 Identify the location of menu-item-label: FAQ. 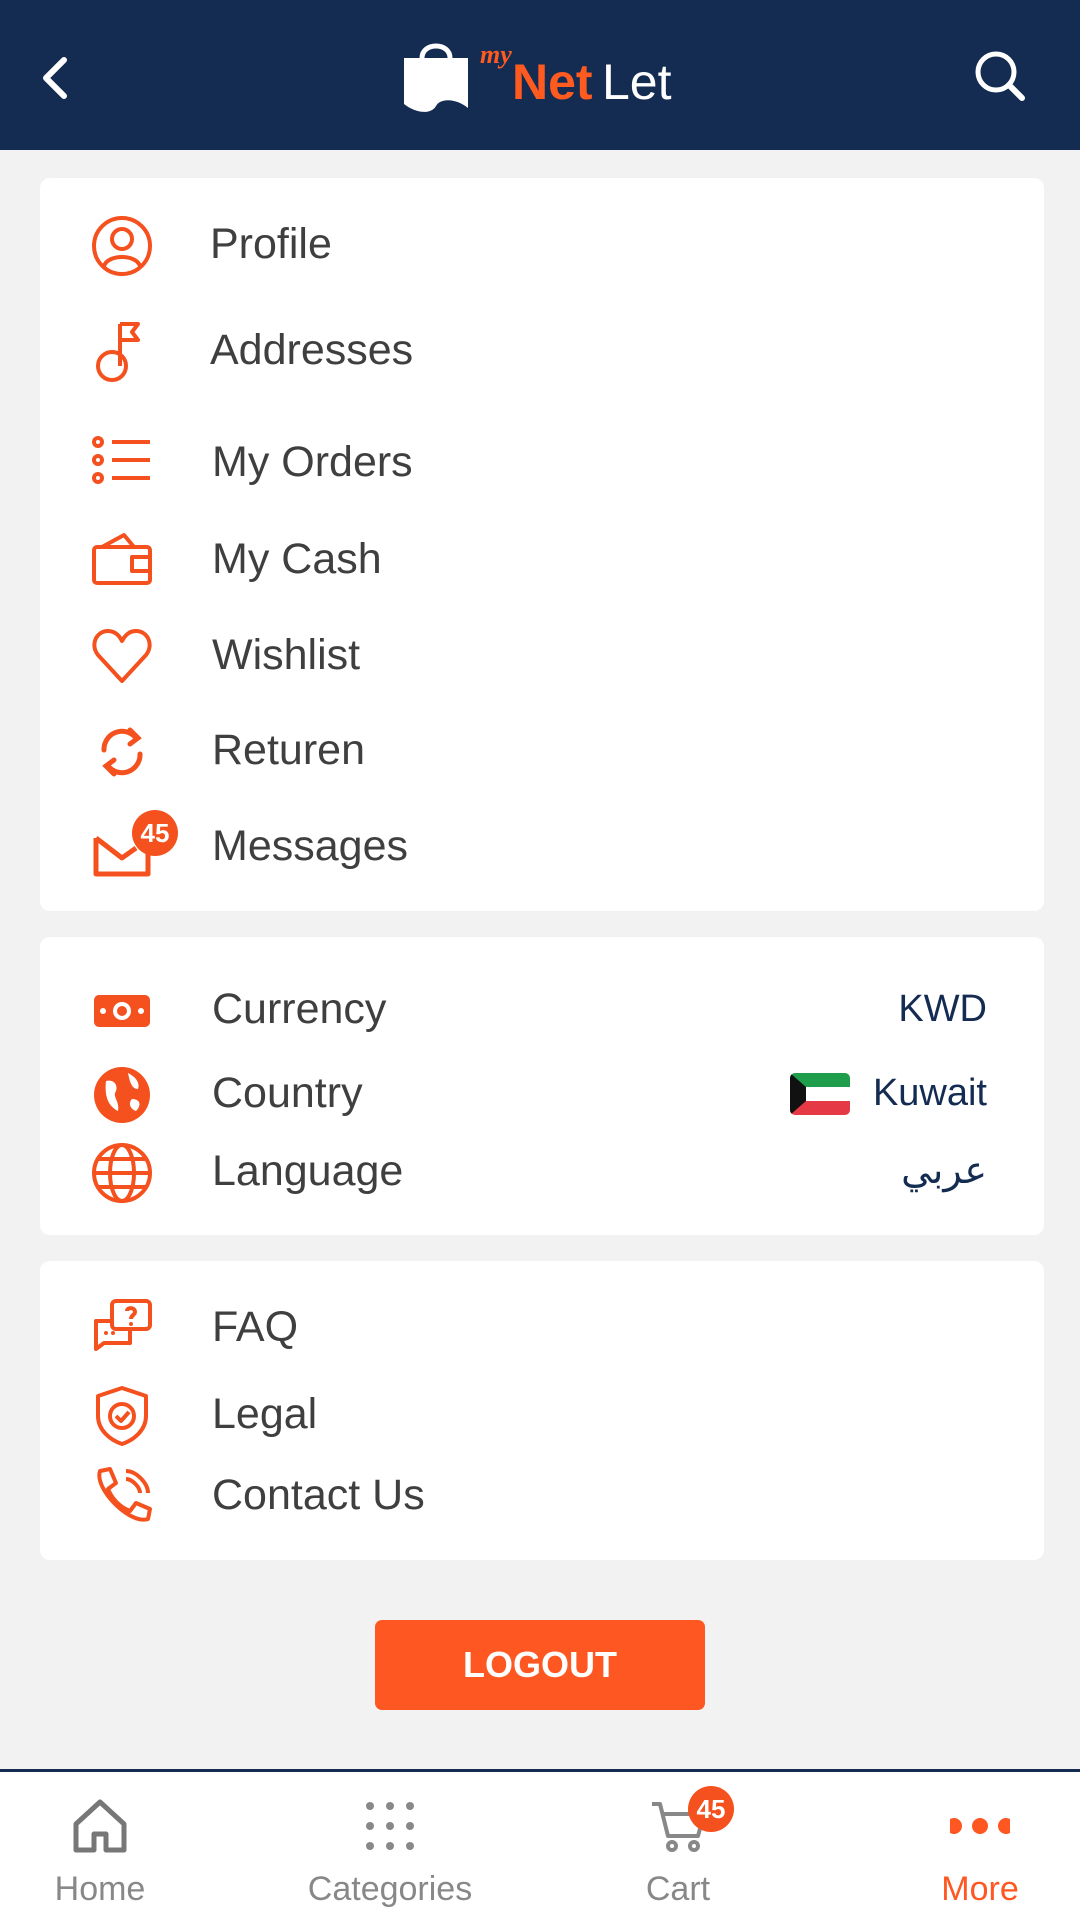
(255, 1327).